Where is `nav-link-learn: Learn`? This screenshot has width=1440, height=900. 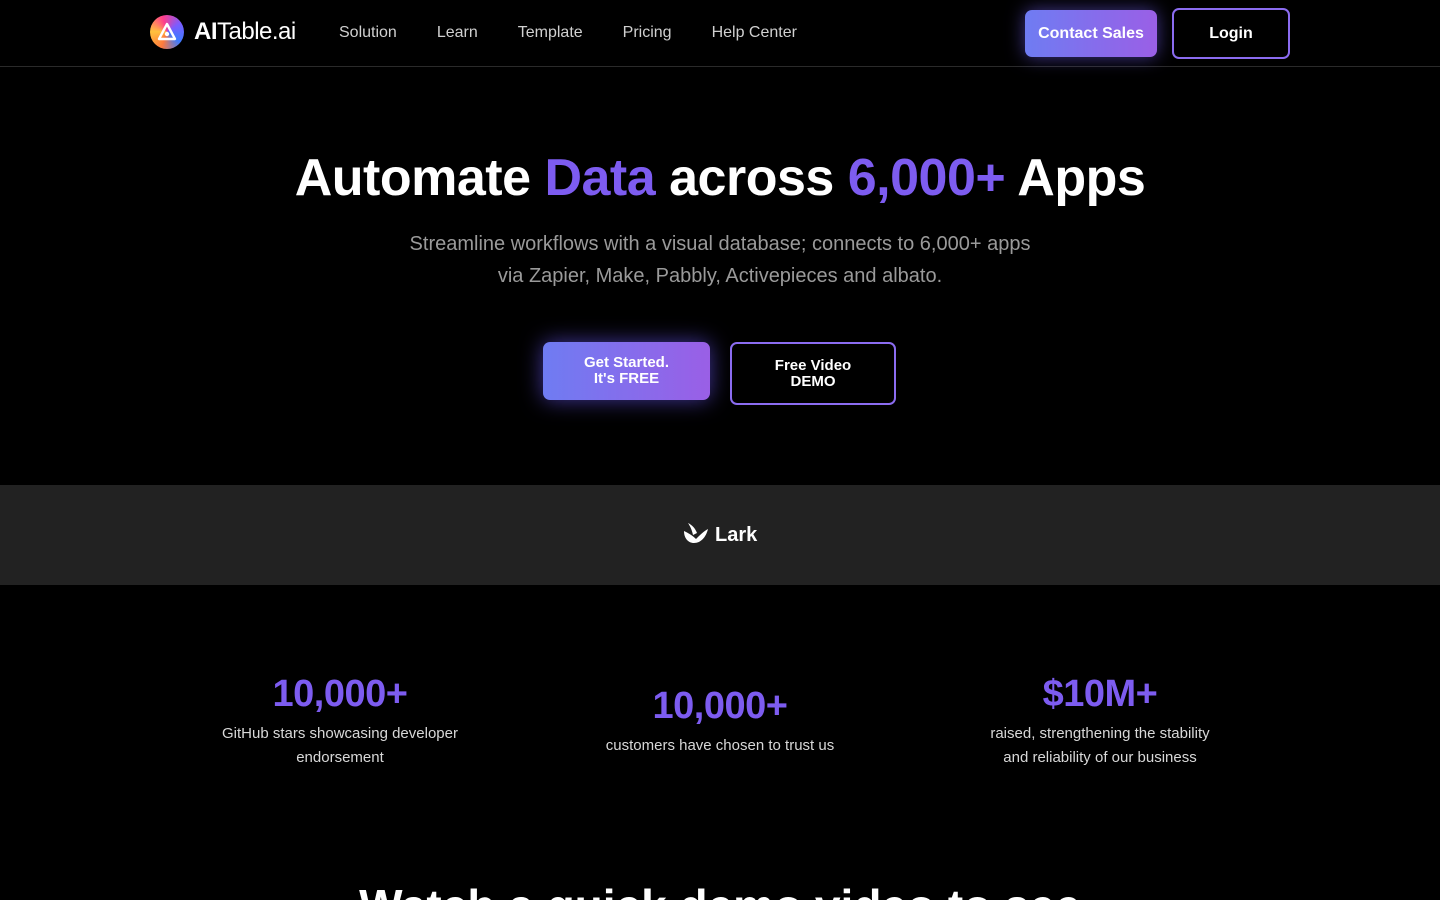
nav-link-learn: Learn is located at coordinates (457, 33).